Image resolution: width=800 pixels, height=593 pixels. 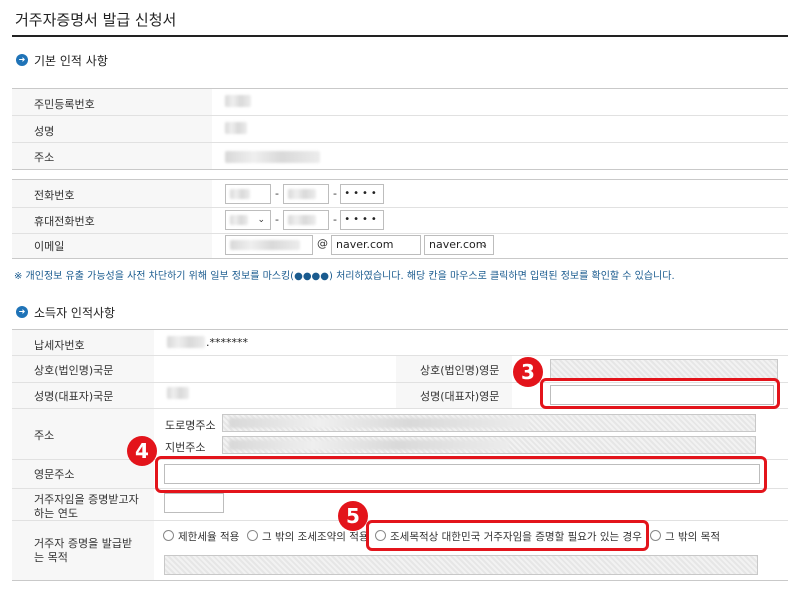 What do you see at coordinates (353, 516) in the screenshot?
I see `annotation-badge-5: 5` at bounding box center [353, 516].